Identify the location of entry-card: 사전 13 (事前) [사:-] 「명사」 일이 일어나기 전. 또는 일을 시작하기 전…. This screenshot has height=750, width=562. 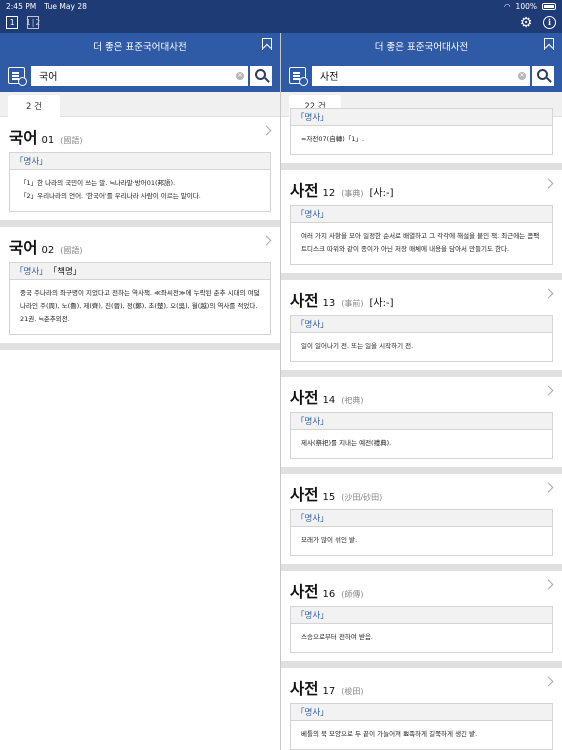
(421, 328).